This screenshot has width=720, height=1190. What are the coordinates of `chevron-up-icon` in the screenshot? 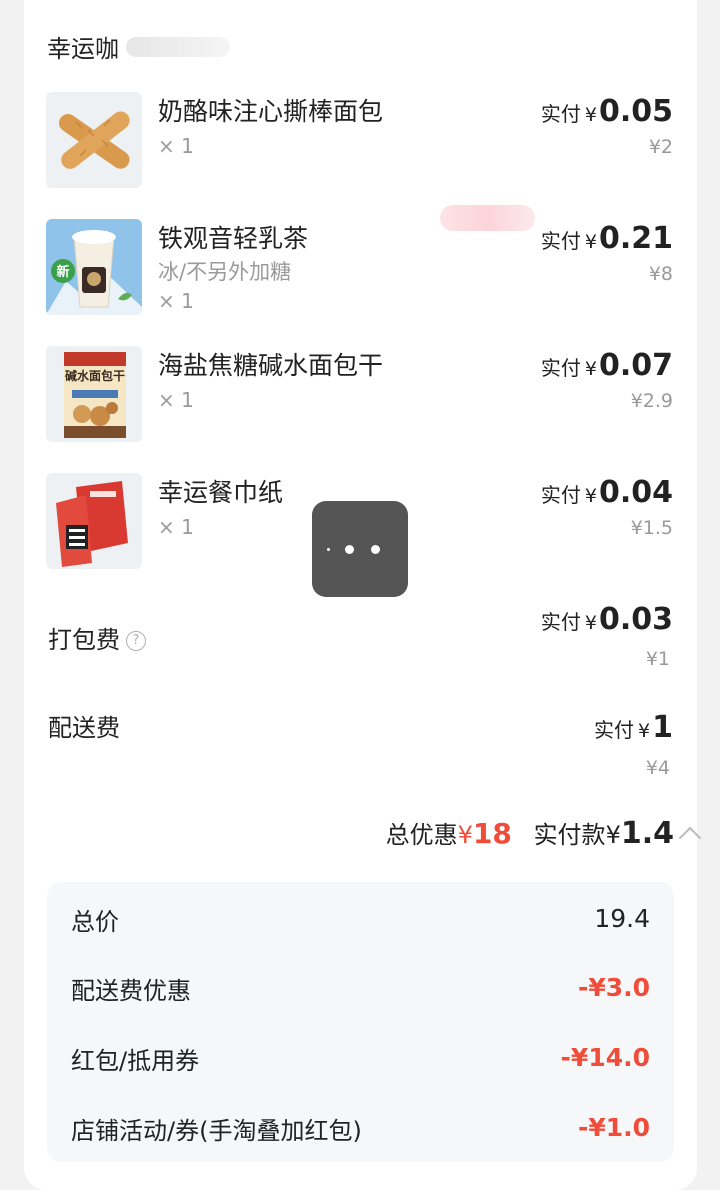 It's located at (690, 838).